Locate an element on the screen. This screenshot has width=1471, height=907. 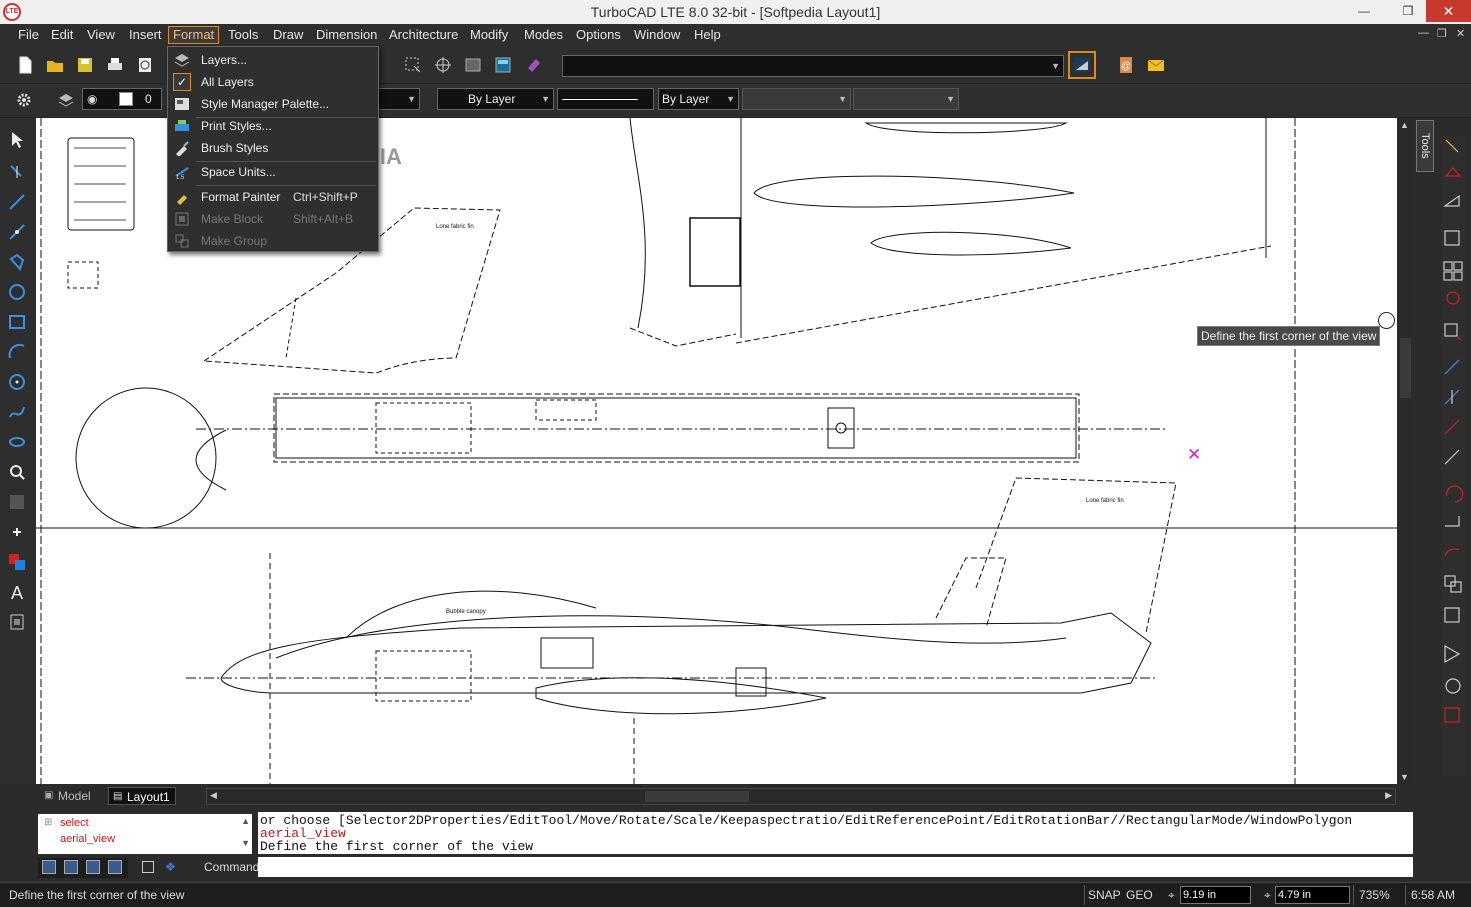
tree-expand-icon: ⊞ is located at coordinates (48, 822).